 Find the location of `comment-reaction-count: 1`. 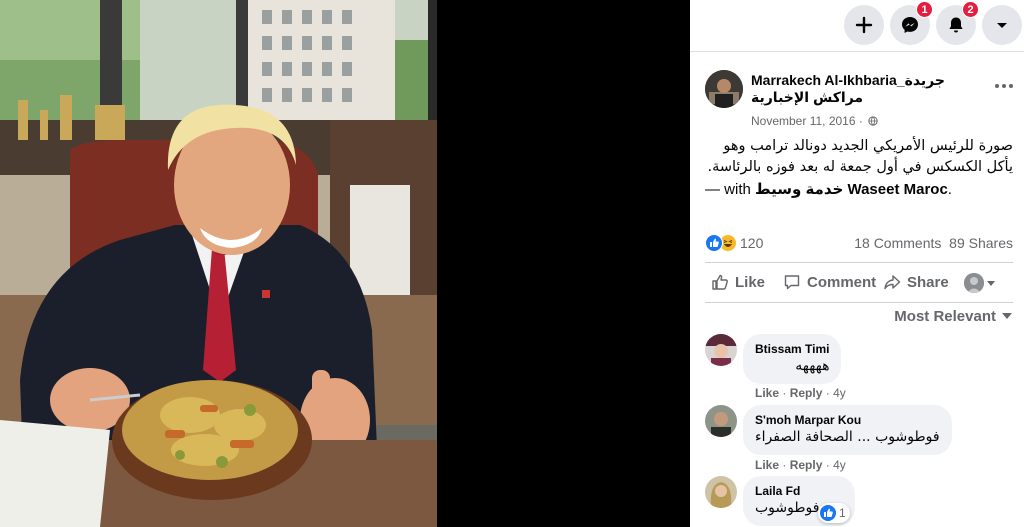

comment-reaction-count: 1 is located at coordinates (842, 513).